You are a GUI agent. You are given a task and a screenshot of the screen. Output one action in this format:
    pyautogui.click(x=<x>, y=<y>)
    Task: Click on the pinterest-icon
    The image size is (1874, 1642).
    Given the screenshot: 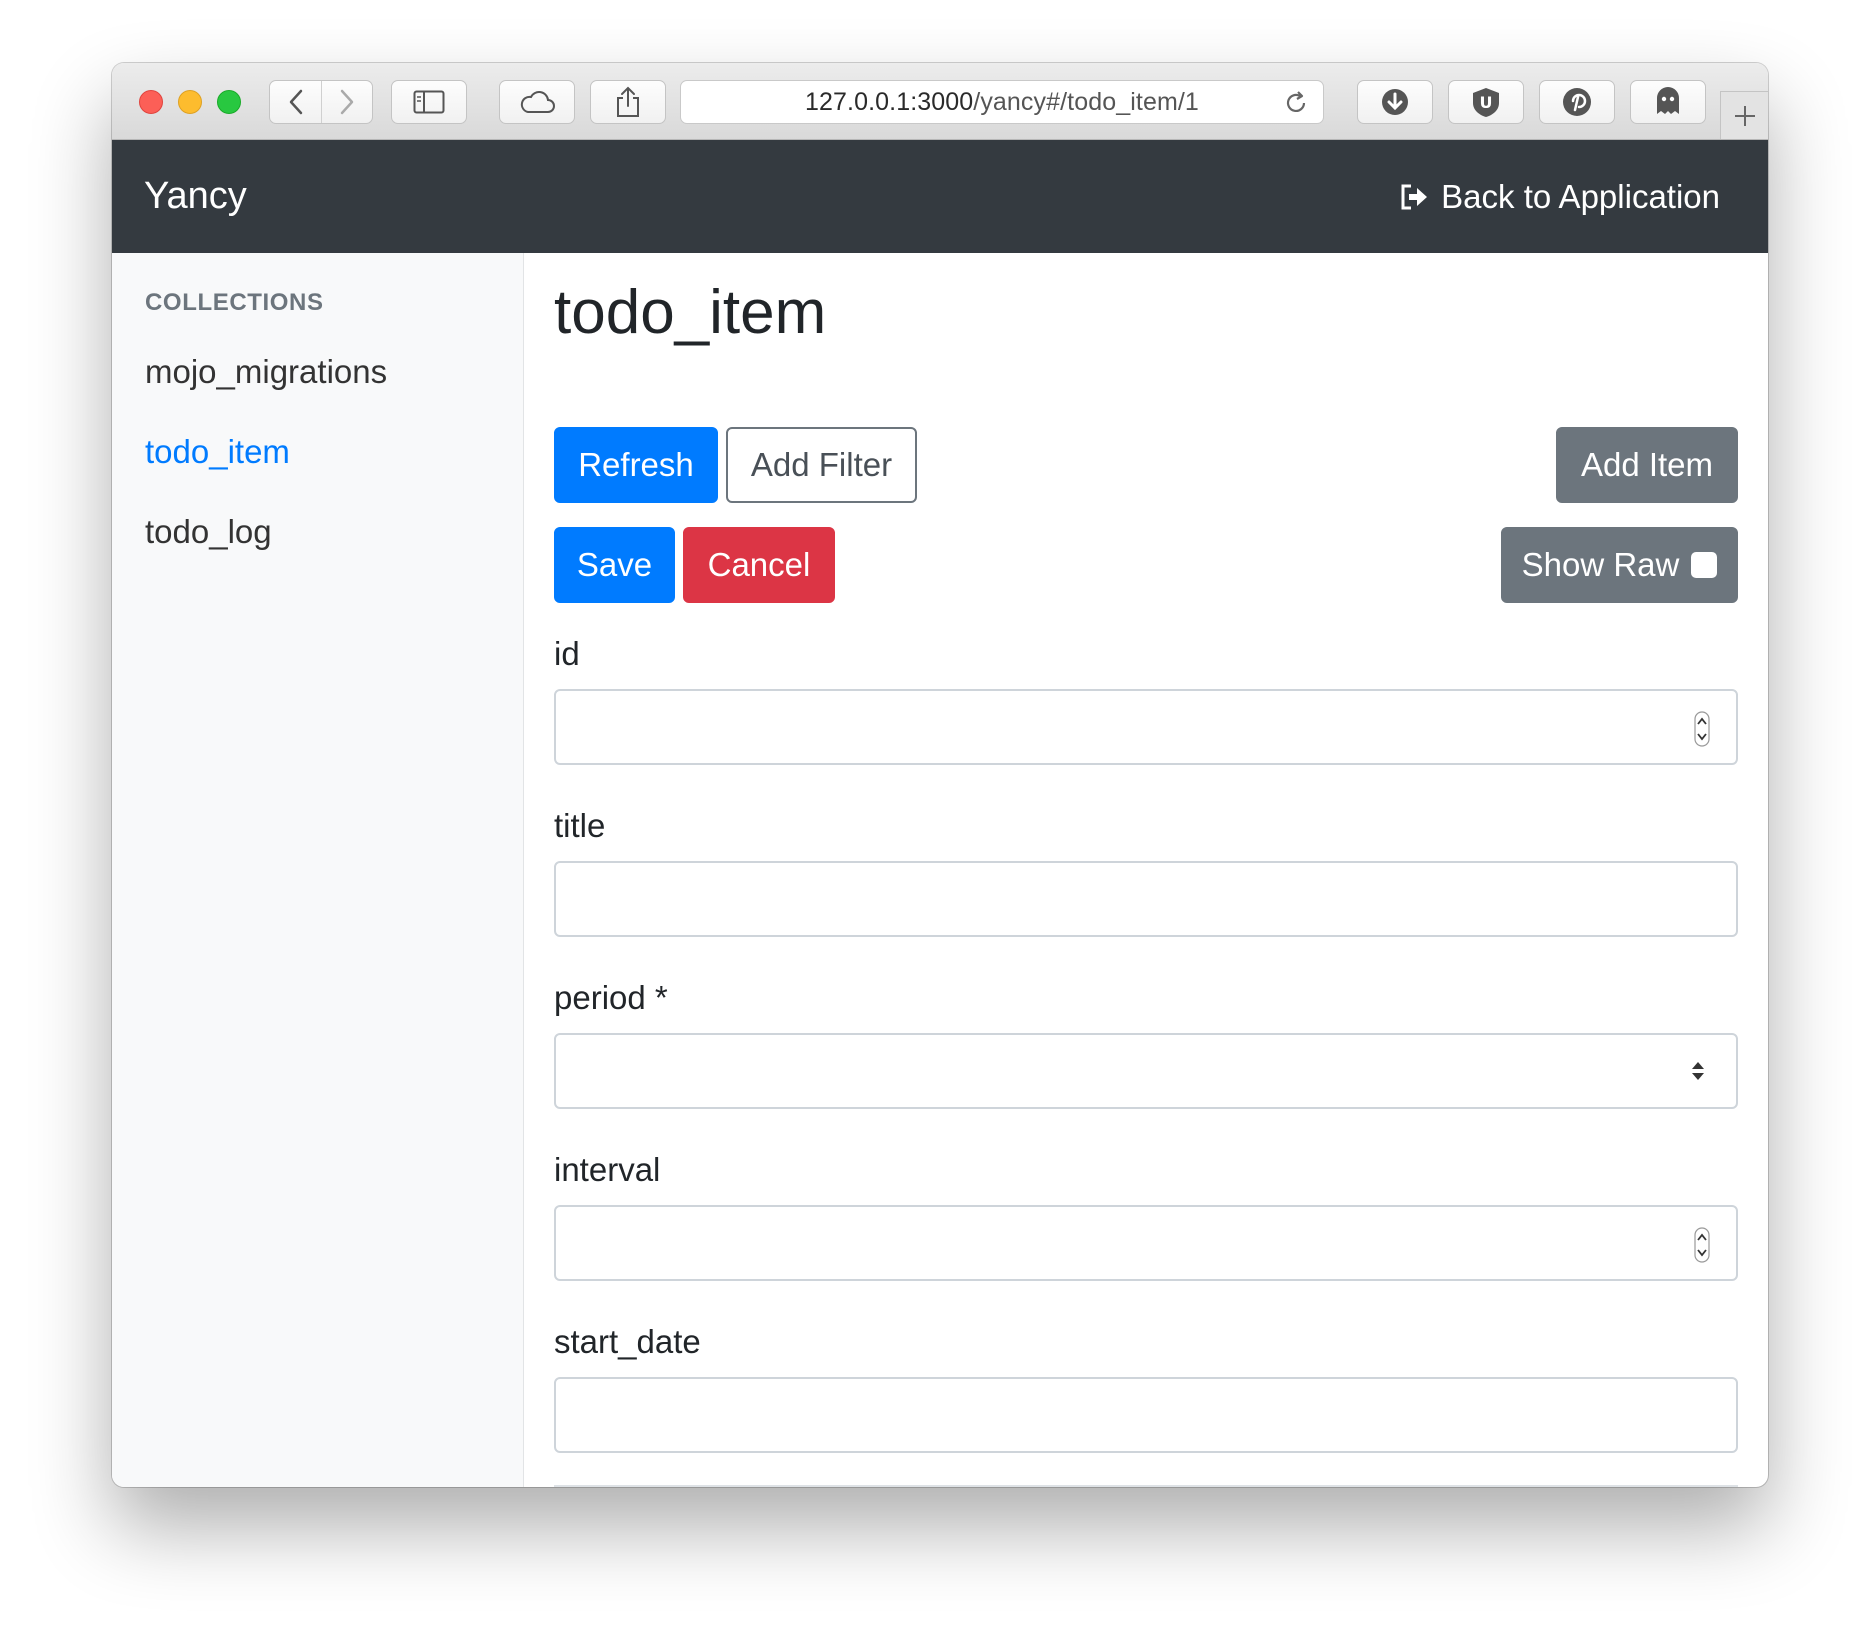 What is the action you would take?
    pyautogui.click(x=1577, y=102)
    